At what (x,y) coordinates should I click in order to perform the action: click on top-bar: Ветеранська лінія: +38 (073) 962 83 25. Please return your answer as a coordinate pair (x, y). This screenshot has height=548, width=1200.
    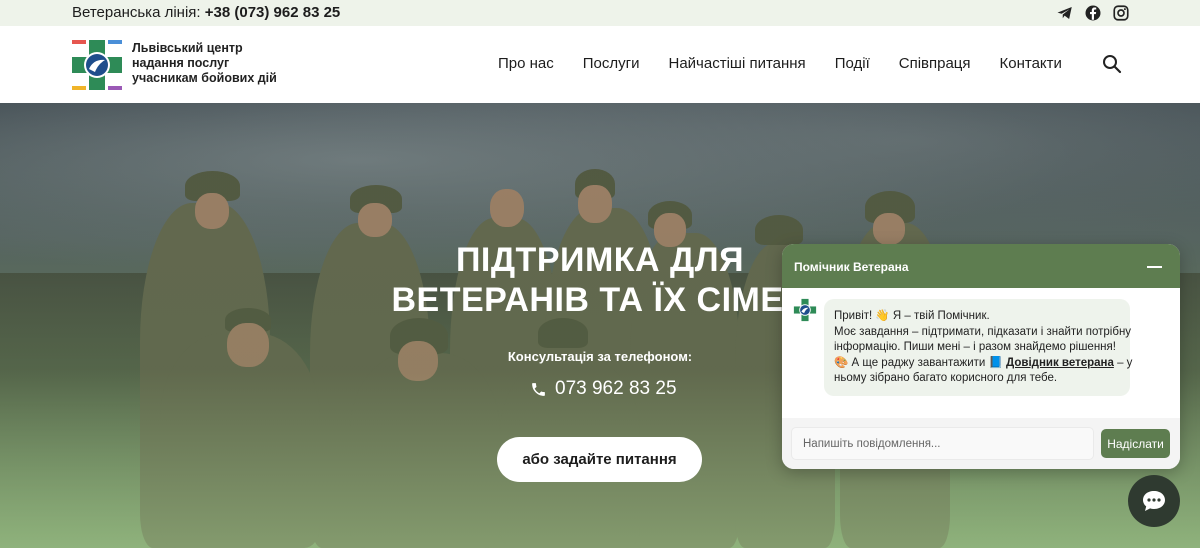
    Looking at the image, I should click on (600, 13).